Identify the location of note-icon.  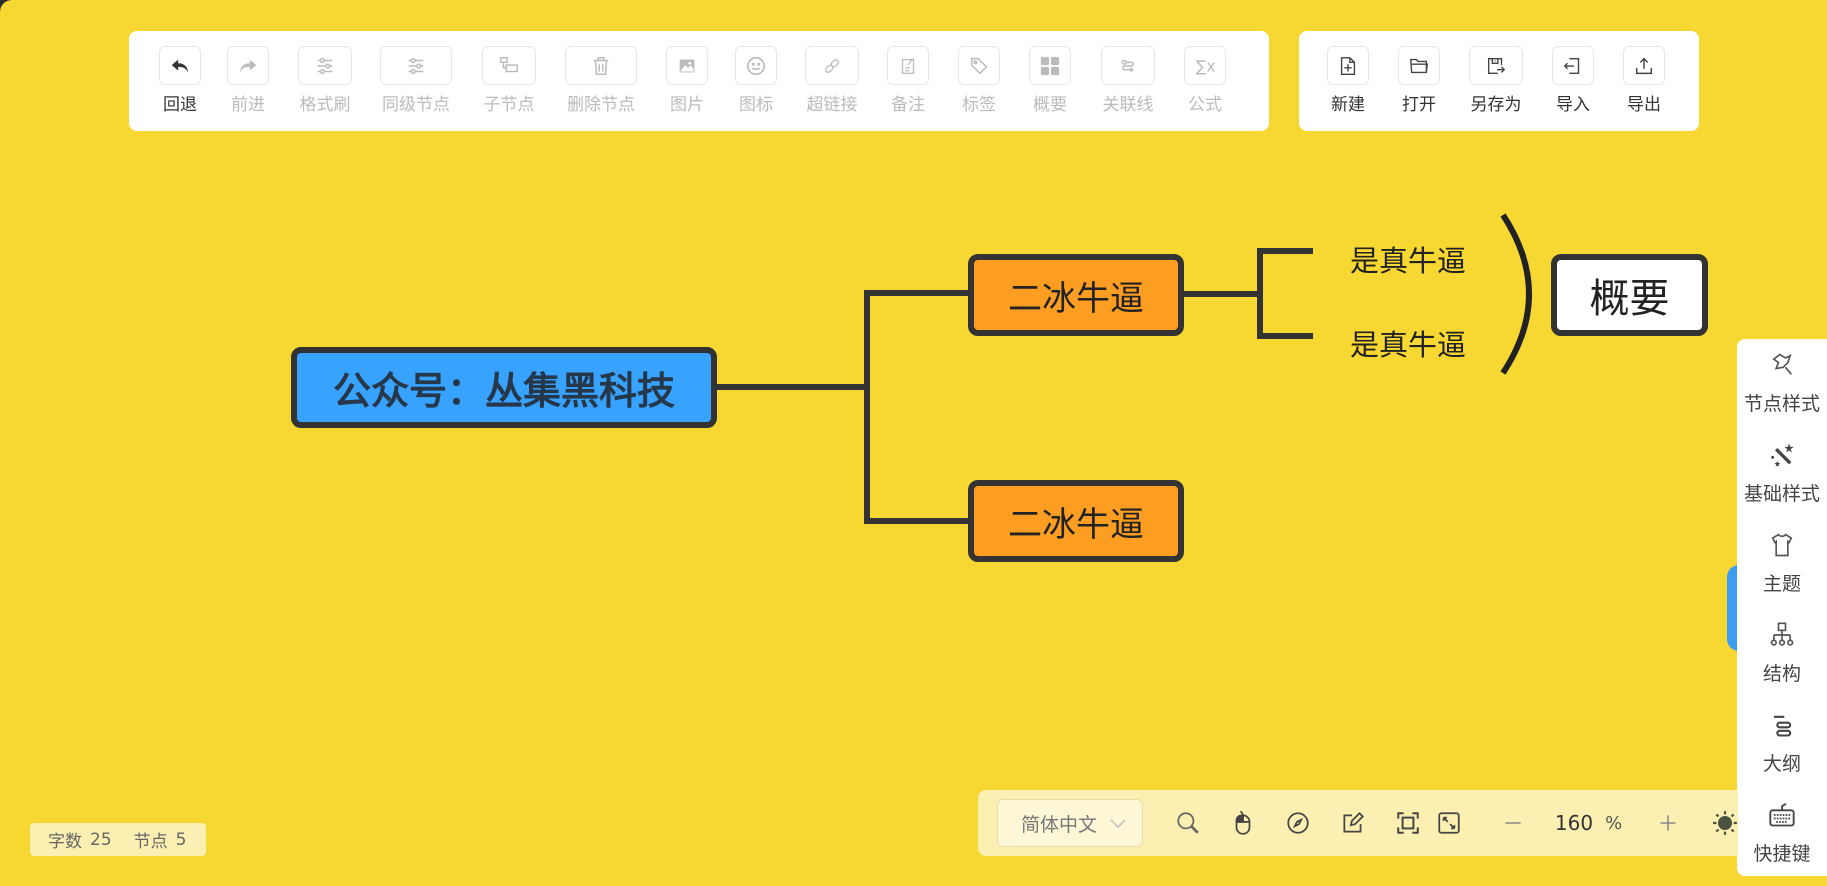
(908, 65).